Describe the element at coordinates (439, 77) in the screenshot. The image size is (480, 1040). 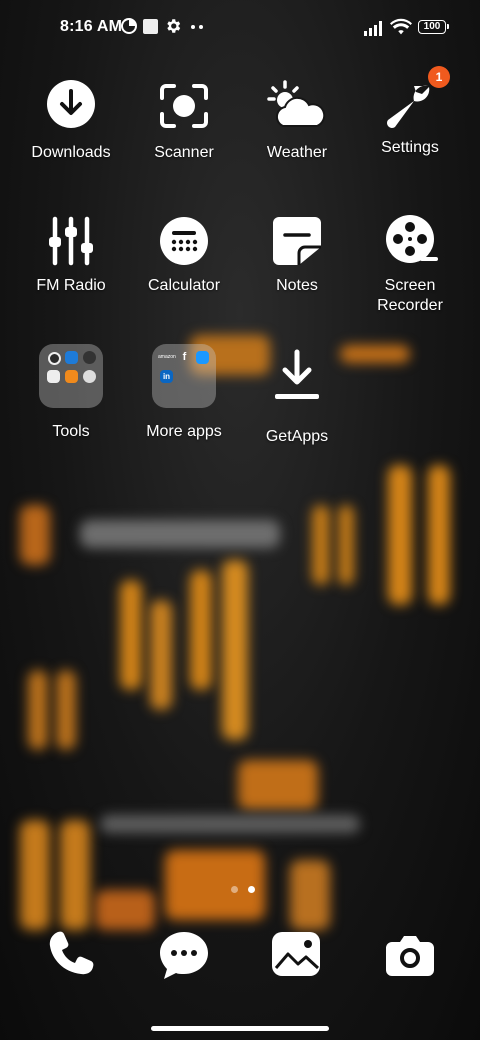
I see `notification-badge: 1` at that location.